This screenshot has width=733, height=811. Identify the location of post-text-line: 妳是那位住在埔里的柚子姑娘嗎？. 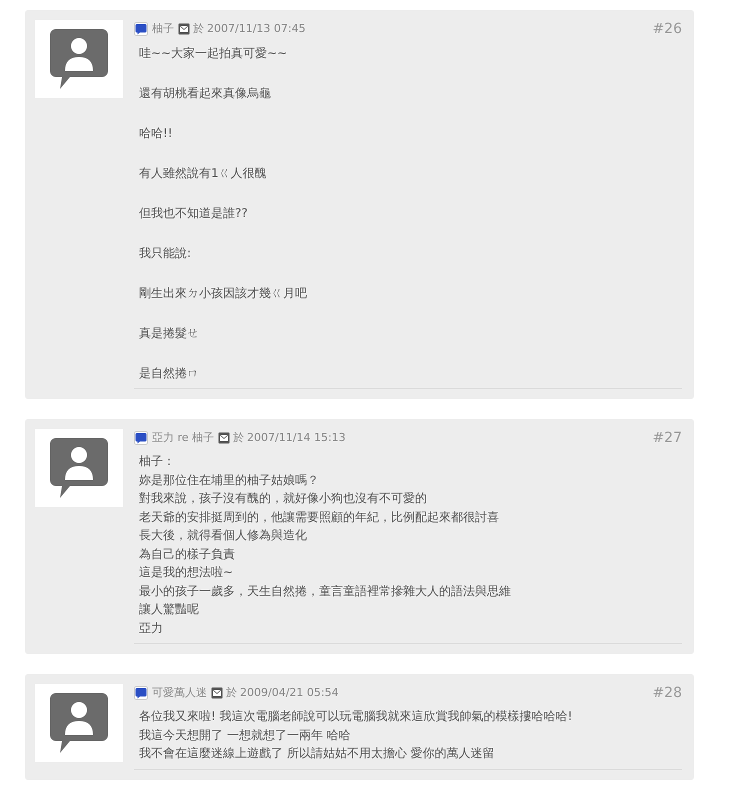
(229, 480).